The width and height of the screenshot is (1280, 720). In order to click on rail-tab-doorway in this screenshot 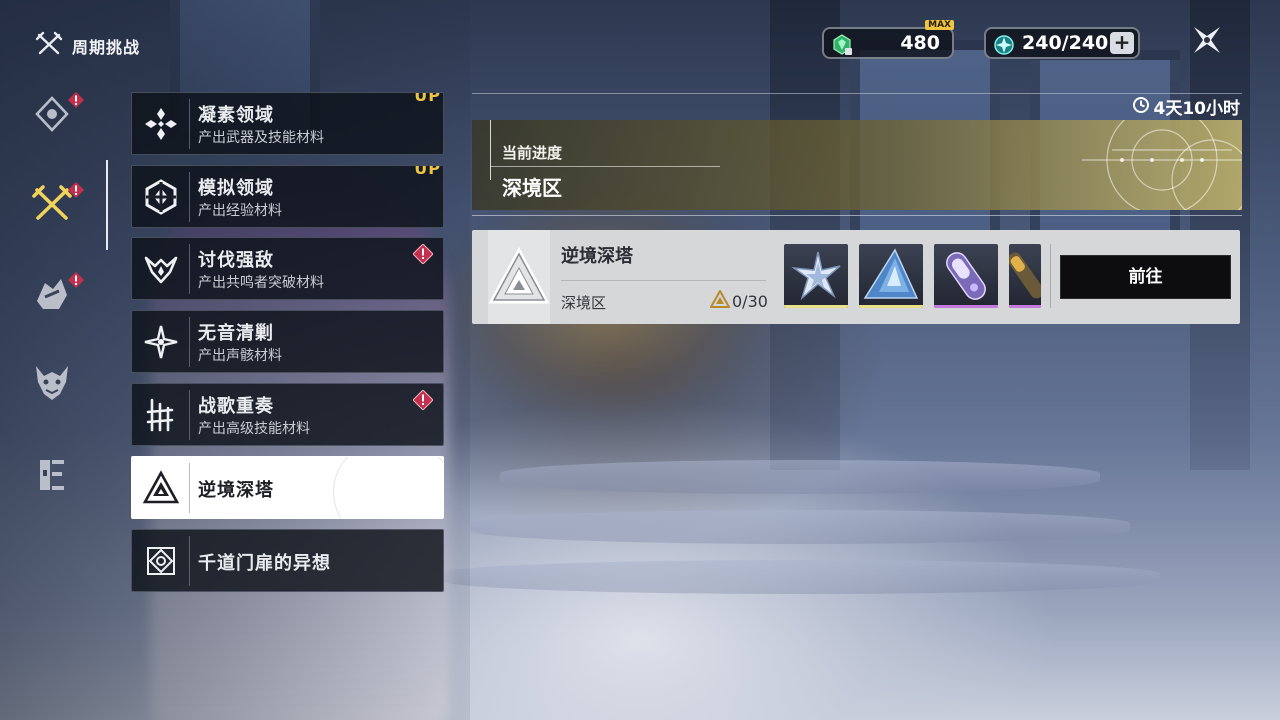, I will do `click(52, 476)`.